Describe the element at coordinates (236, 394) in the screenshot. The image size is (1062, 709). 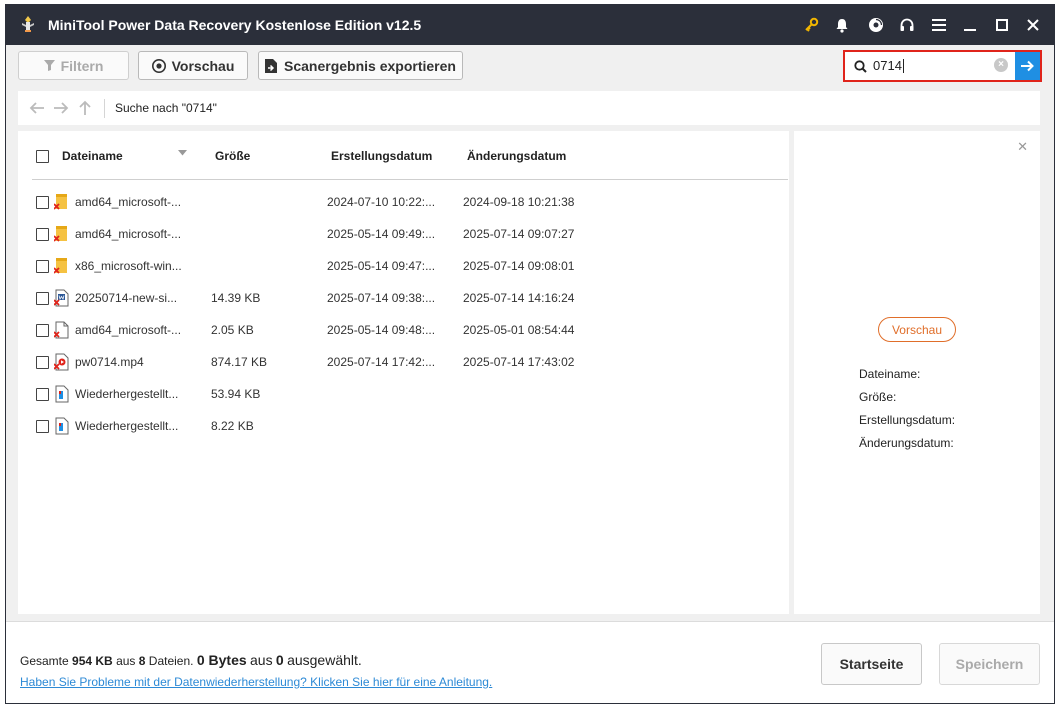
I see `cell-size: 53.94 KB` at that location.